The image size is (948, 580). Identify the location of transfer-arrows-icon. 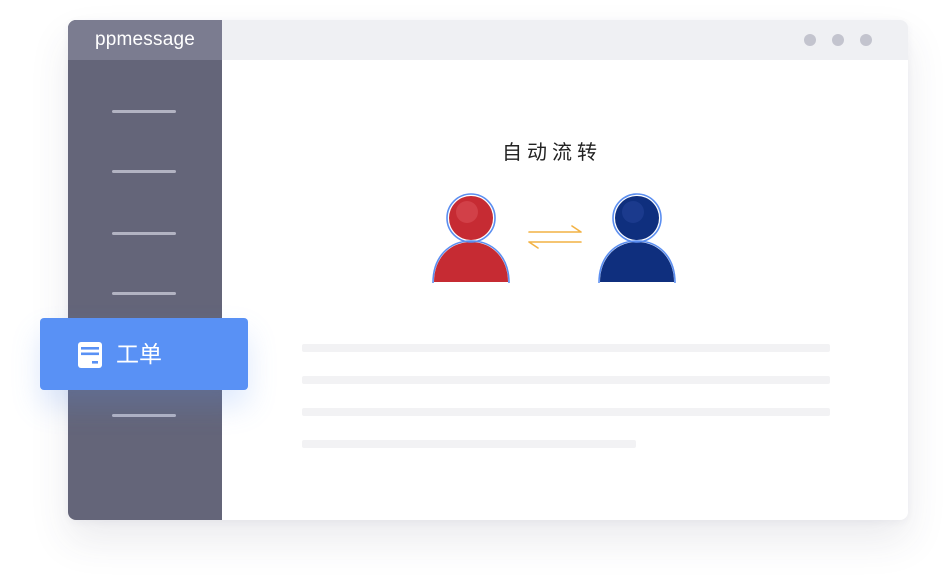
(555, 237).